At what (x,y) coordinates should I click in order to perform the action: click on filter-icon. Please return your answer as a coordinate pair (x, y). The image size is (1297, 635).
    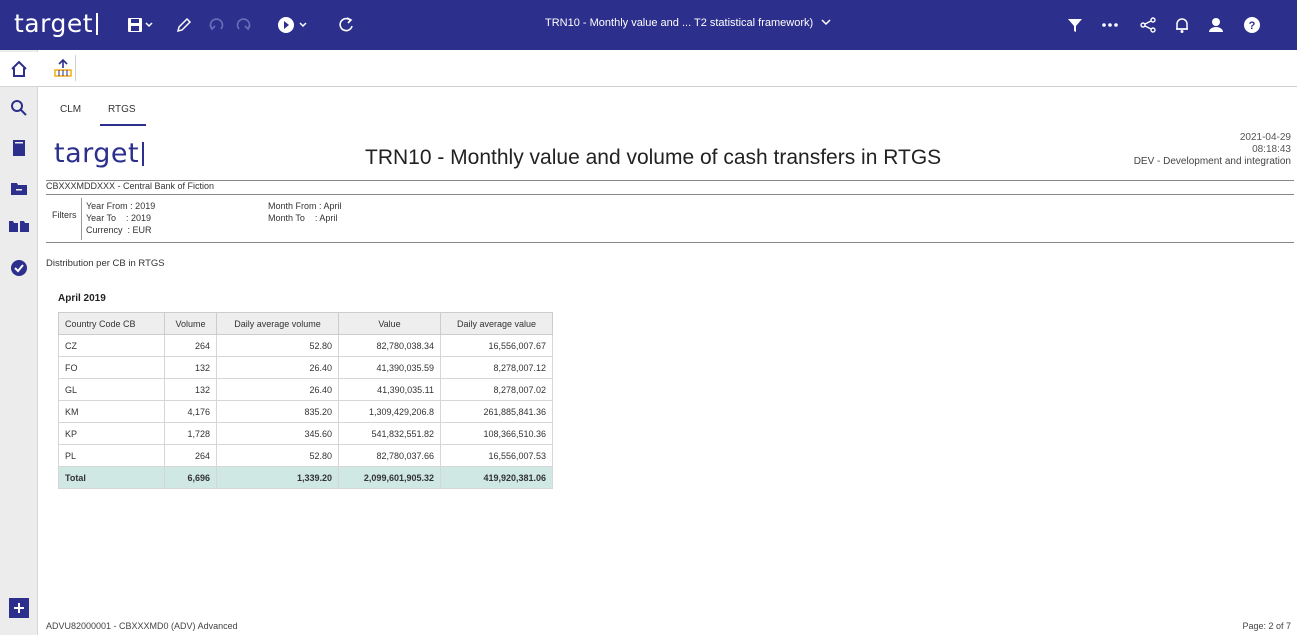
    Looking at the image, I should click on (1075, 25).